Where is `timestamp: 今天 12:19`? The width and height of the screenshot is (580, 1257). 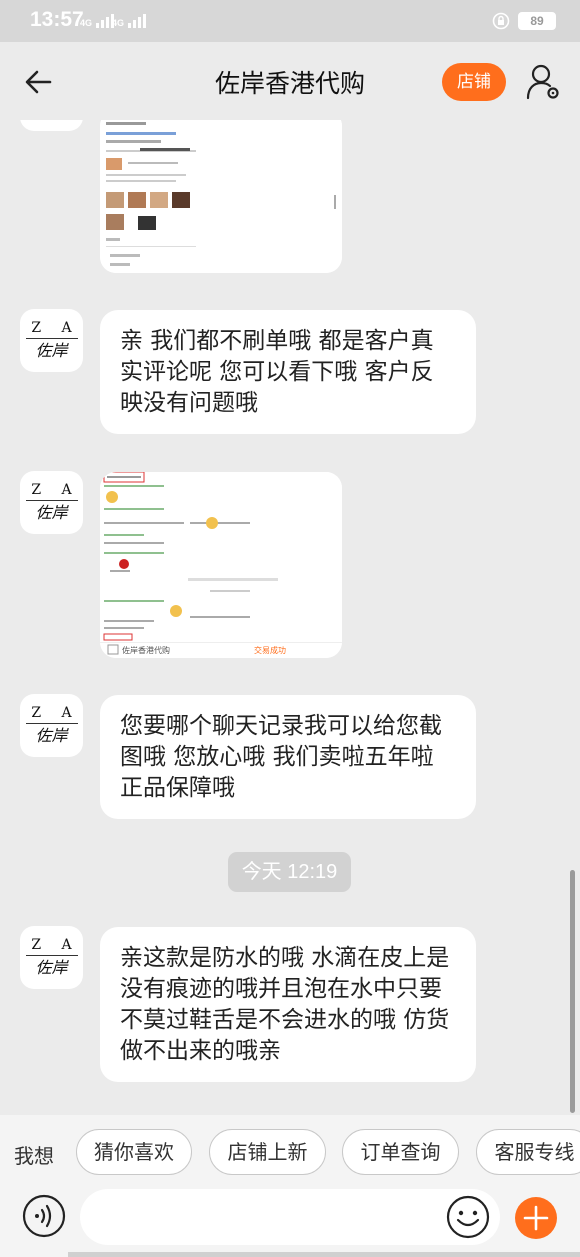 timestamp: 今天 12:19 is located at coordinates (289, 872).